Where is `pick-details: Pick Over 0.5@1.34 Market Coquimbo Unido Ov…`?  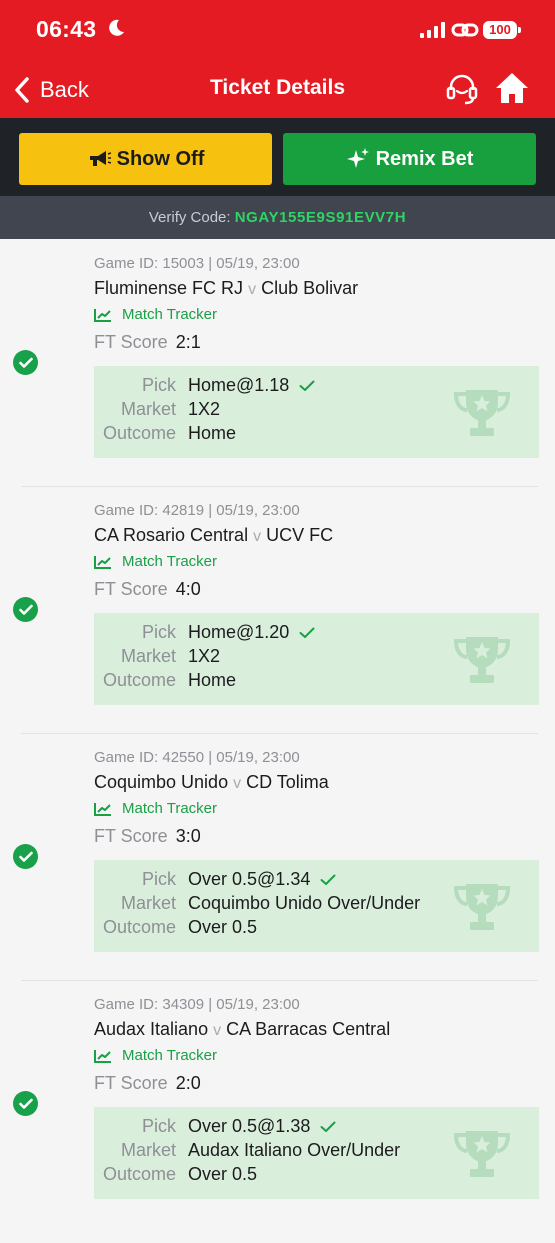 pick-details: Pick Over 0.5@1.34 Market Coquimbo Unido Ov… is located at coordinates (316, 906).